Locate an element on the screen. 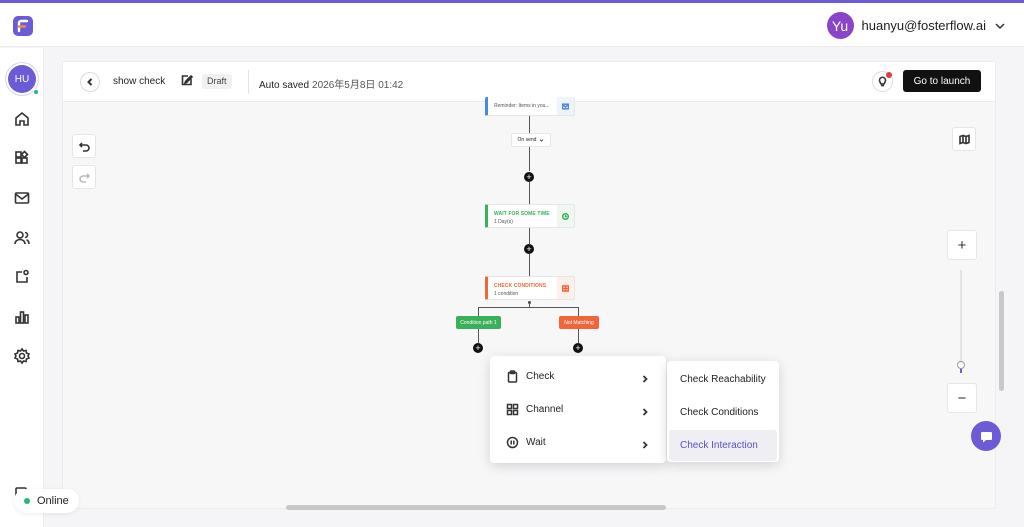 The image size is (1024, 527). settings-icon is located at coordinates (22, 356).